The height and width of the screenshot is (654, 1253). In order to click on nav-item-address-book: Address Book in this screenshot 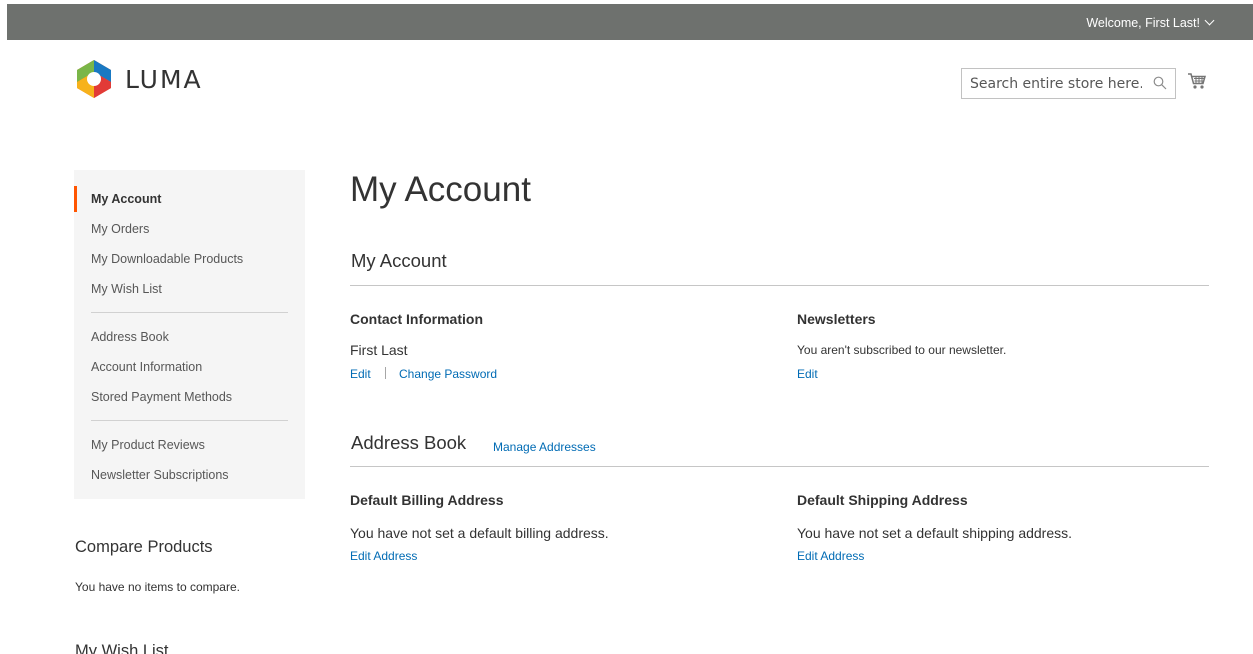, I will do `click(189, 337)`.